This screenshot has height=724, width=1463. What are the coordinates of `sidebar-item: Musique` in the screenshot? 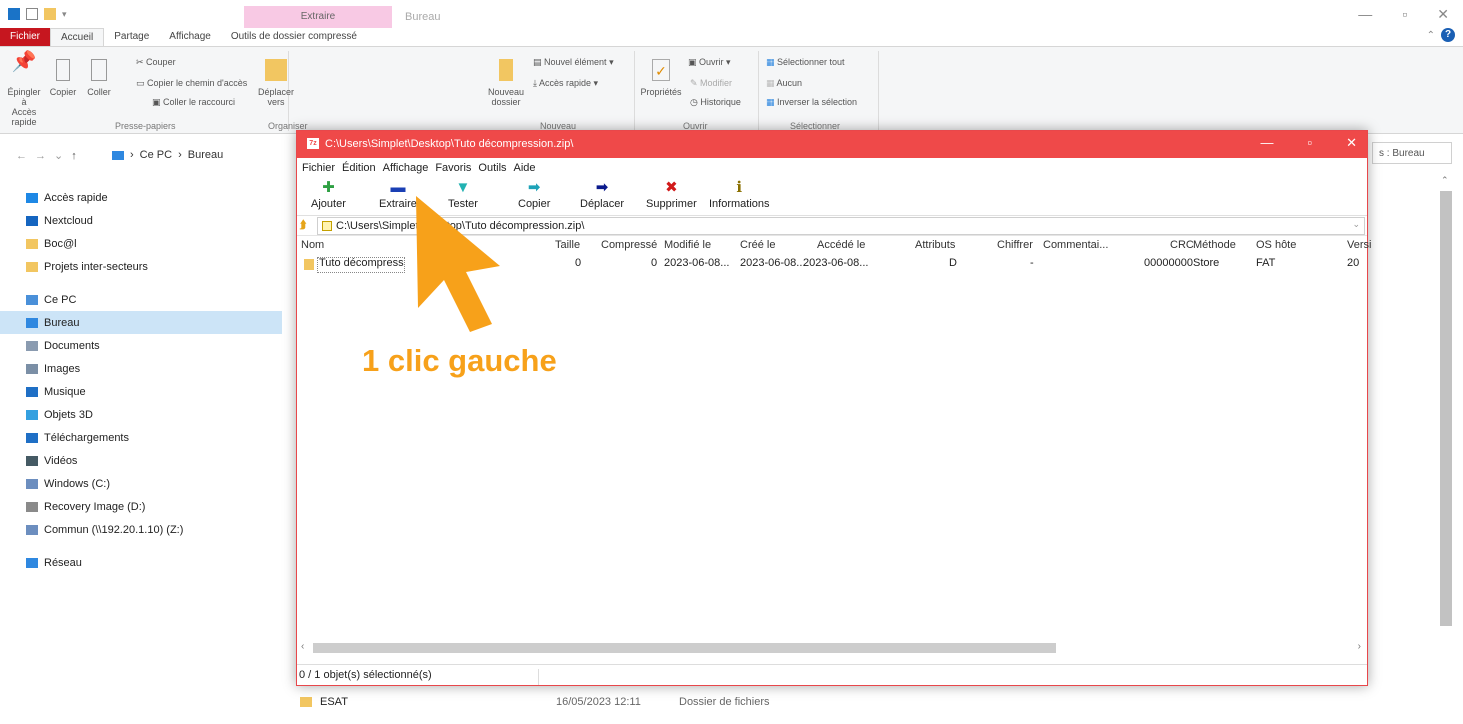 It's located at (149, 391).